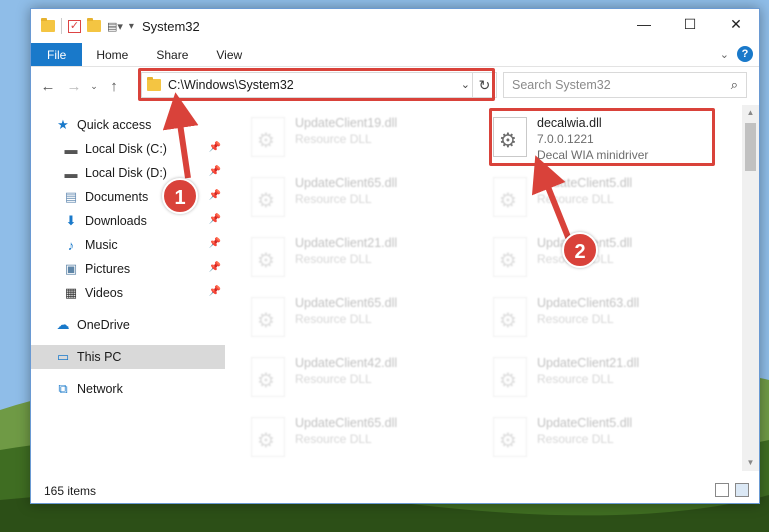 This screenshot has width=769, height=532. What do you see at coordinates (602, 137) in the screenshot?
I see `file-highlight-box` at bounding box center [602, 137].